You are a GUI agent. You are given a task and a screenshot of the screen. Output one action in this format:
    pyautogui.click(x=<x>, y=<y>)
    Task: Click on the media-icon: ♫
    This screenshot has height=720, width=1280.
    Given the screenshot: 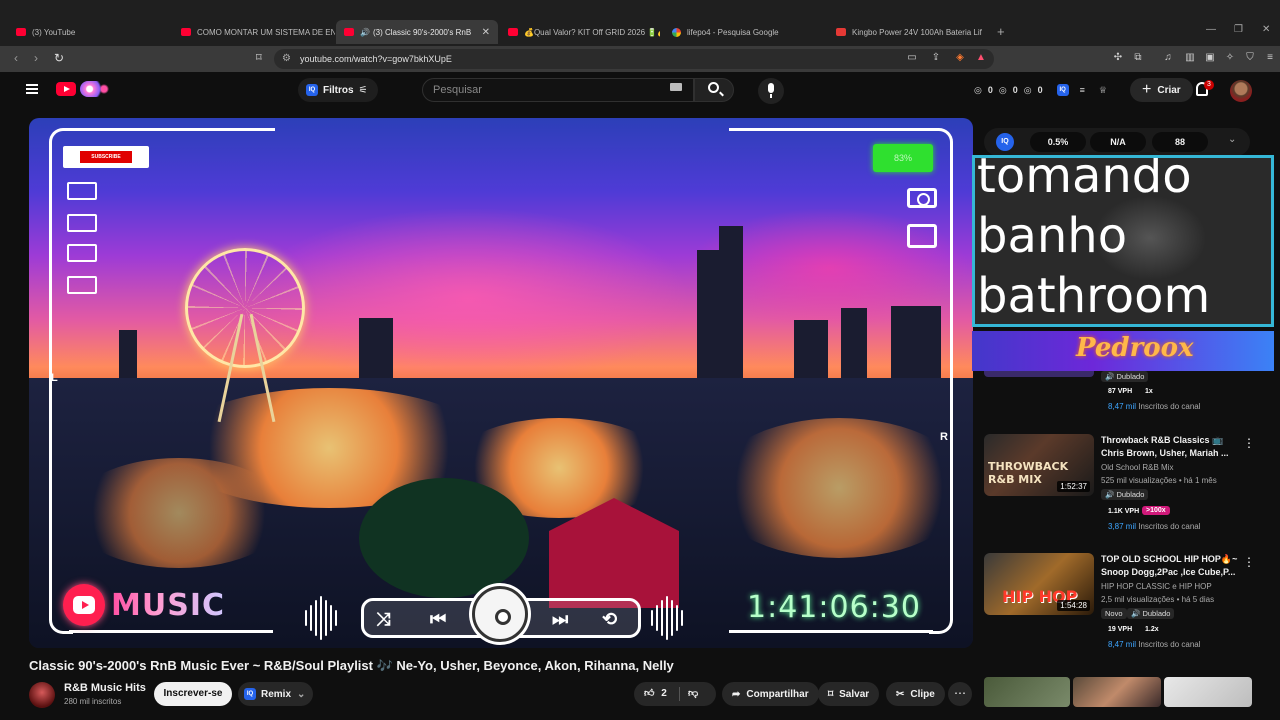 What is the action you would take?
    pyautogui.click(x=1168, y=58)
    